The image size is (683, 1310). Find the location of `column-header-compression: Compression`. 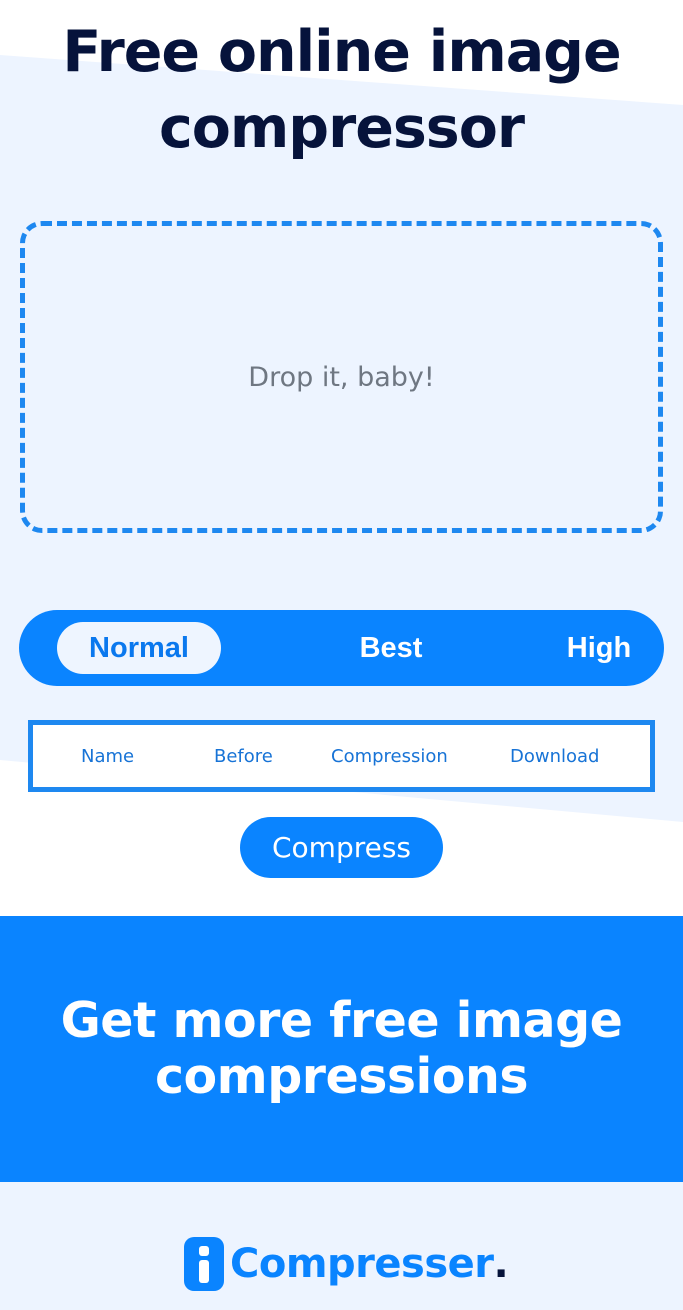

column-header-compression: Compression is located at coordinates (389, 756).